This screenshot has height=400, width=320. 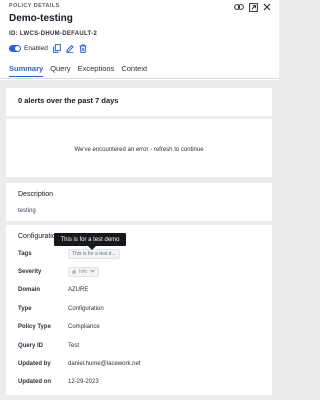 I want to click on trash-icon, so click(x=83, y=48).